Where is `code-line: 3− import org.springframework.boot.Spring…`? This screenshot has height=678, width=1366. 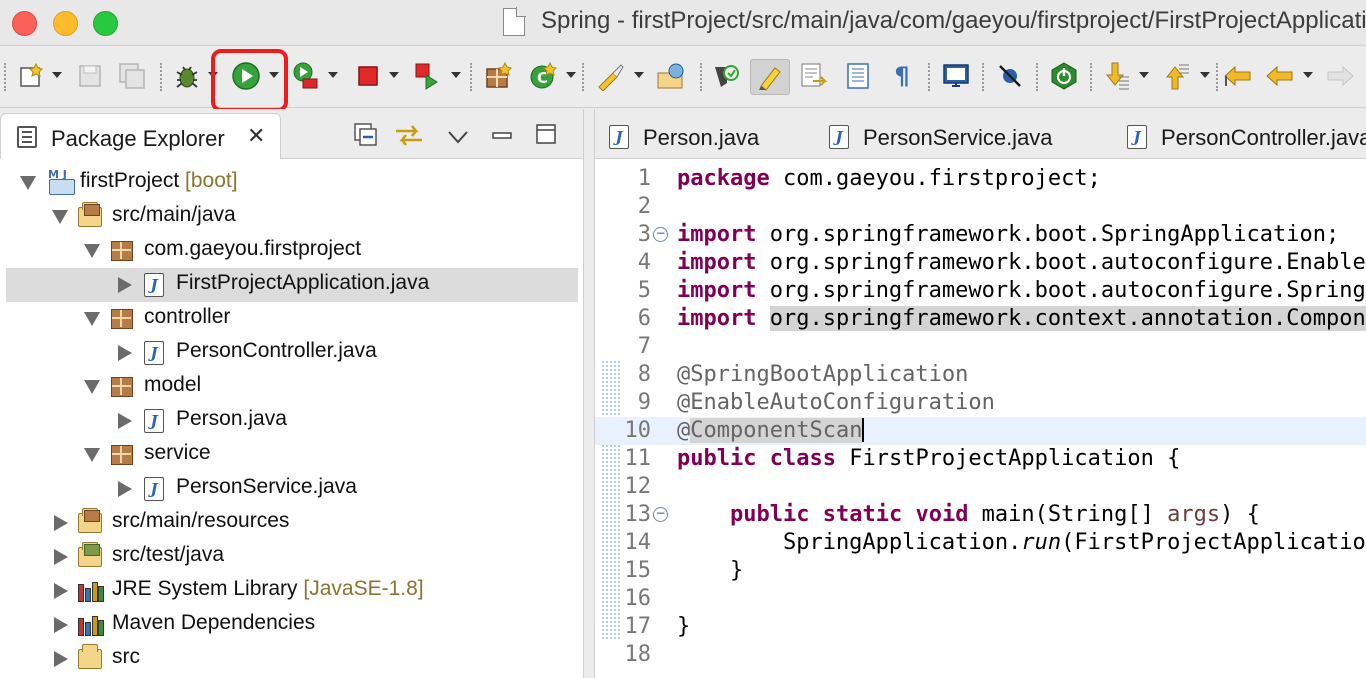
code-line: 3− import org.springframework.boot.Spring… is located at coordinates (980, 235).